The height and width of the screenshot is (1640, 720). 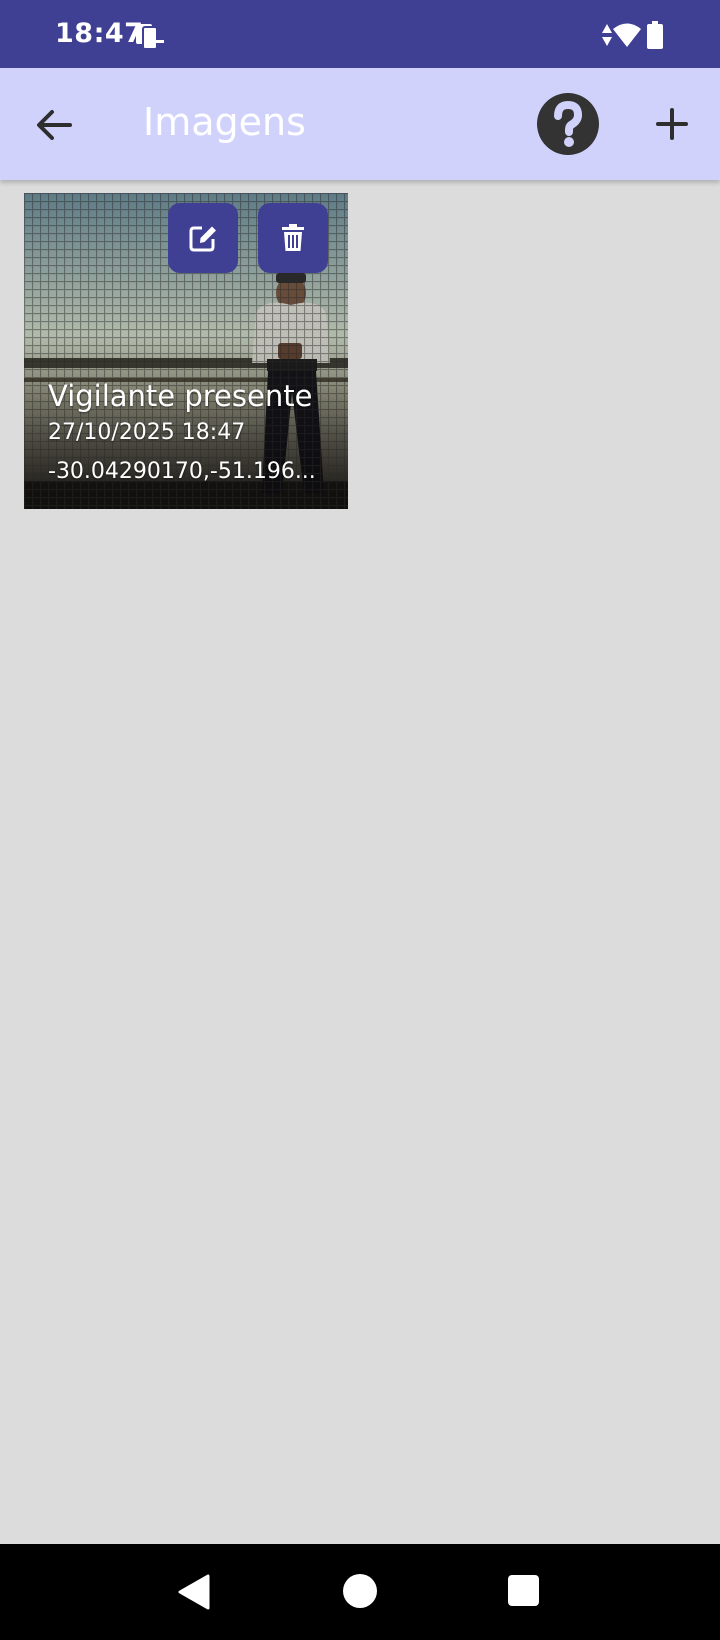 What do you see at coordinates (194, 1592) in the screenshot?
I see `back-triangle-icon` at bounding box center [194, 1592].